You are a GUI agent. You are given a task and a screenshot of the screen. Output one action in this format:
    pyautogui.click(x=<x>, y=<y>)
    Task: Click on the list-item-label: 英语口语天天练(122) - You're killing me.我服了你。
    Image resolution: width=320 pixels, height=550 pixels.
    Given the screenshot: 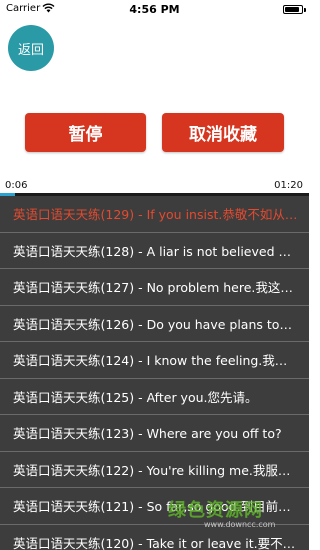 What is the action you would take?
    pyautogui.click(x=155, y=470)
    